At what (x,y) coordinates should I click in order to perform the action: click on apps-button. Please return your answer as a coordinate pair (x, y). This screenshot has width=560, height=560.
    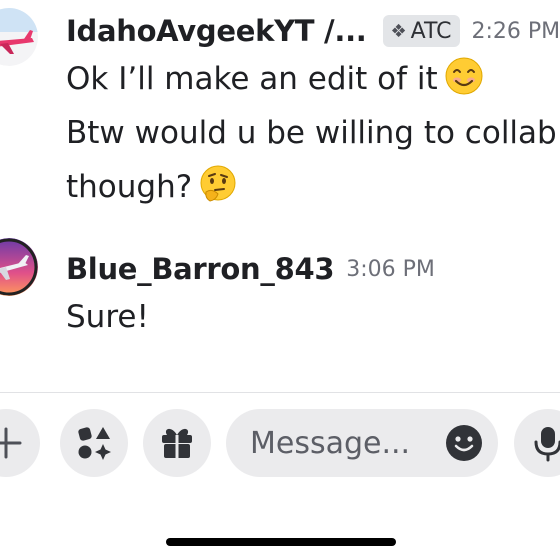
    Looking at the image, I should click on (94, 443).